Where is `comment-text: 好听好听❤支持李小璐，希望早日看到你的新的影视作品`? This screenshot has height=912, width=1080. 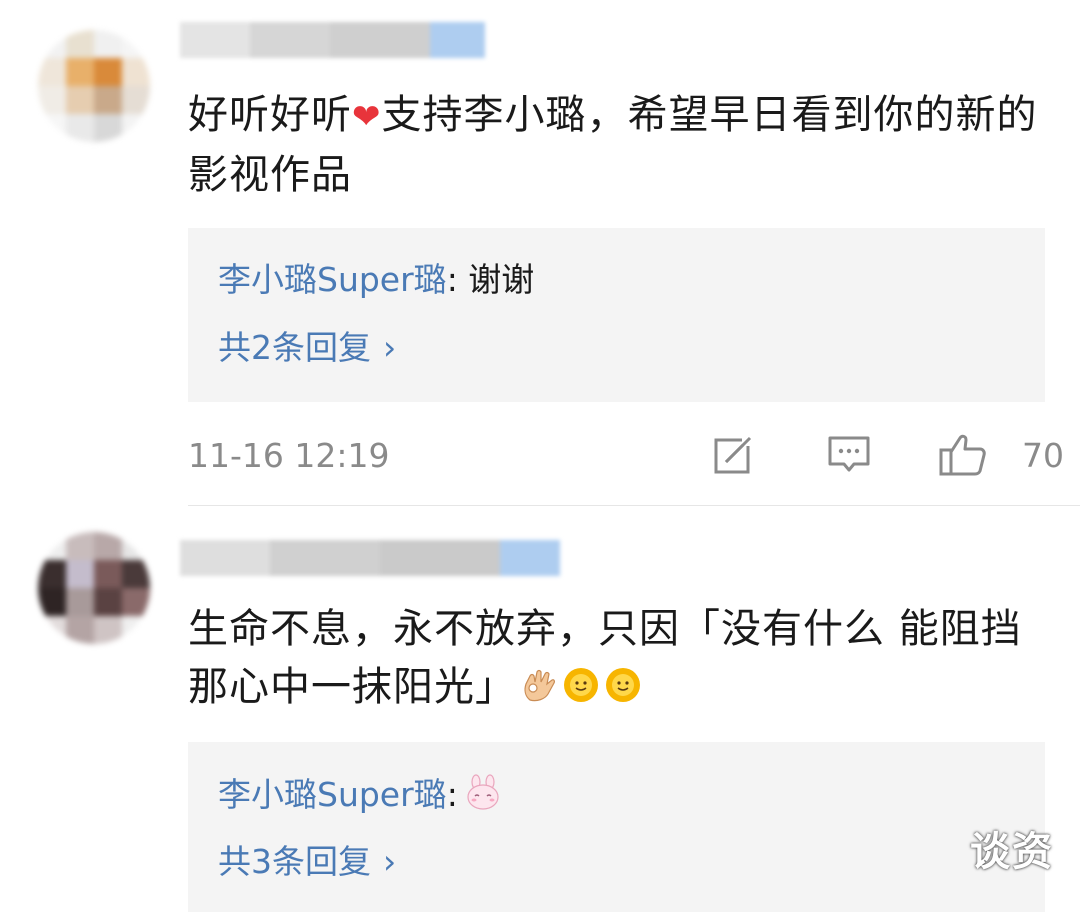 comment-text: 好听好听❤支持李小璐，希望早日看到你的新的影视作品 is located at coordinates (623, 145).